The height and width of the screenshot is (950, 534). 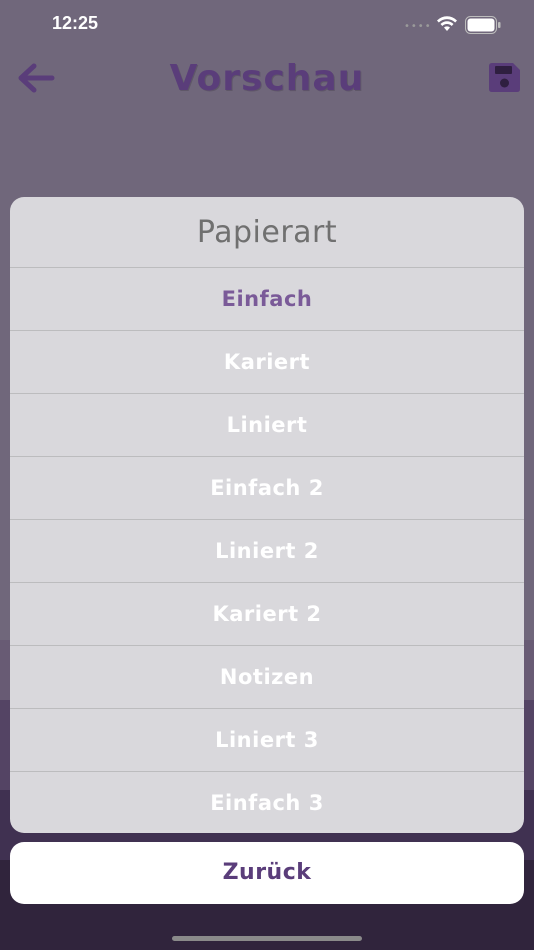 I want to click on home-indicator, so click(x=267, y=938).